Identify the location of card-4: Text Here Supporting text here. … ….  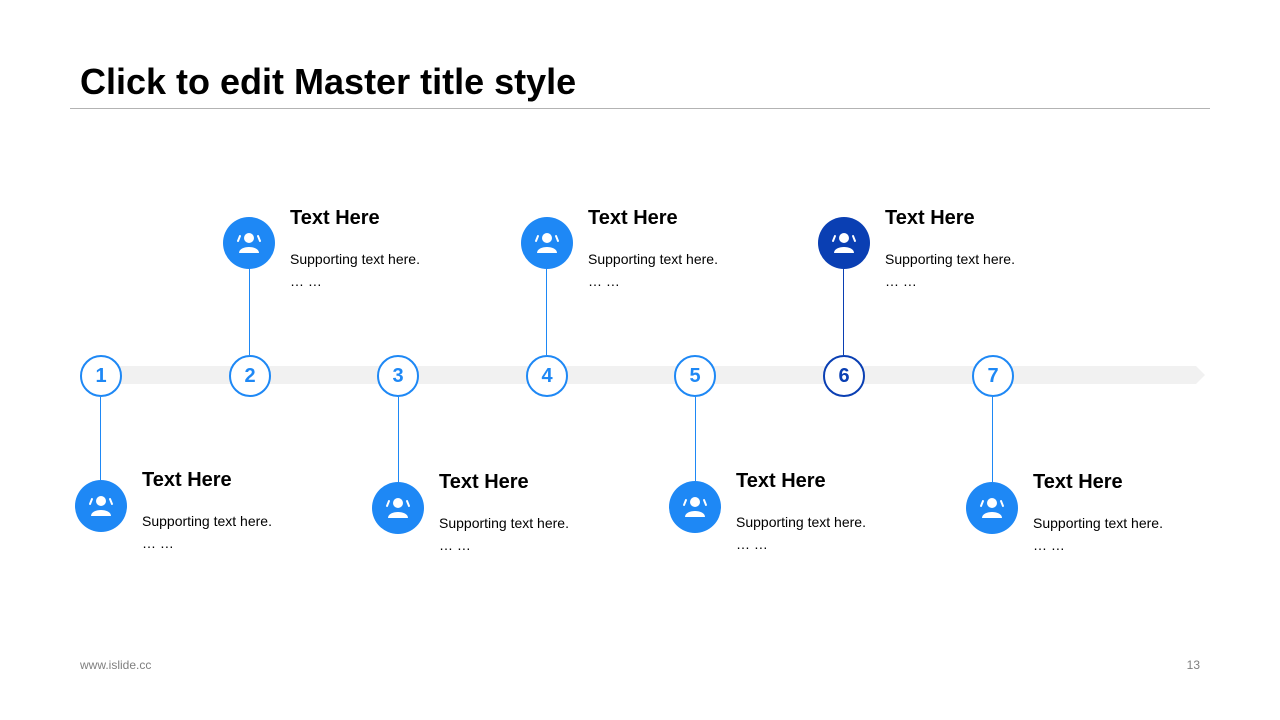
(698, 249).